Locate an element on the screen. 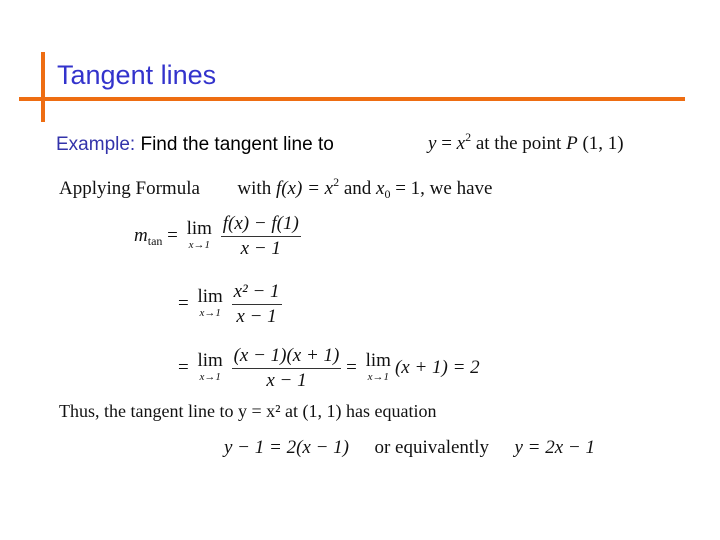  example-line: Example: Find the tangent line to is located at coordinates (195, 145).